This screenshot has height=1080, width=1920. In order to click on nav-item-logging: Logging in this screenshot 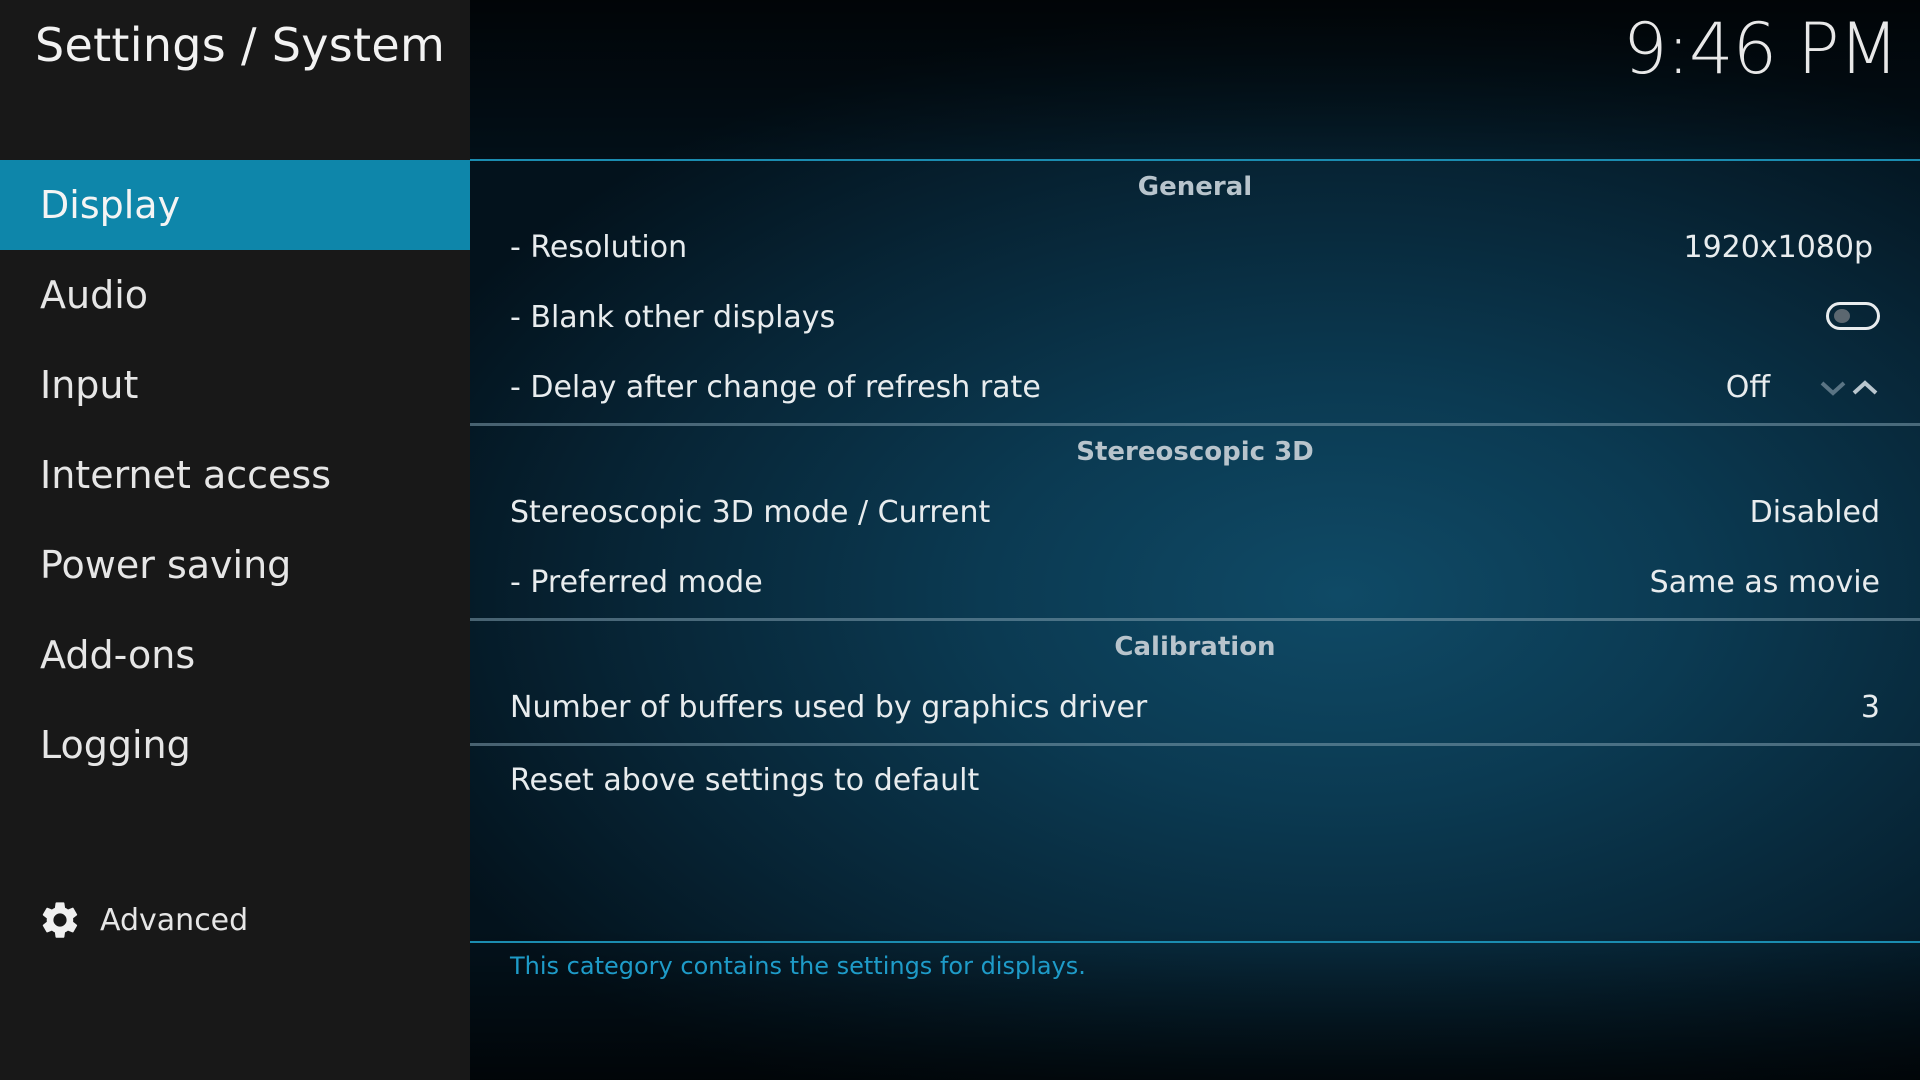, I will do `click(235, 745)`.